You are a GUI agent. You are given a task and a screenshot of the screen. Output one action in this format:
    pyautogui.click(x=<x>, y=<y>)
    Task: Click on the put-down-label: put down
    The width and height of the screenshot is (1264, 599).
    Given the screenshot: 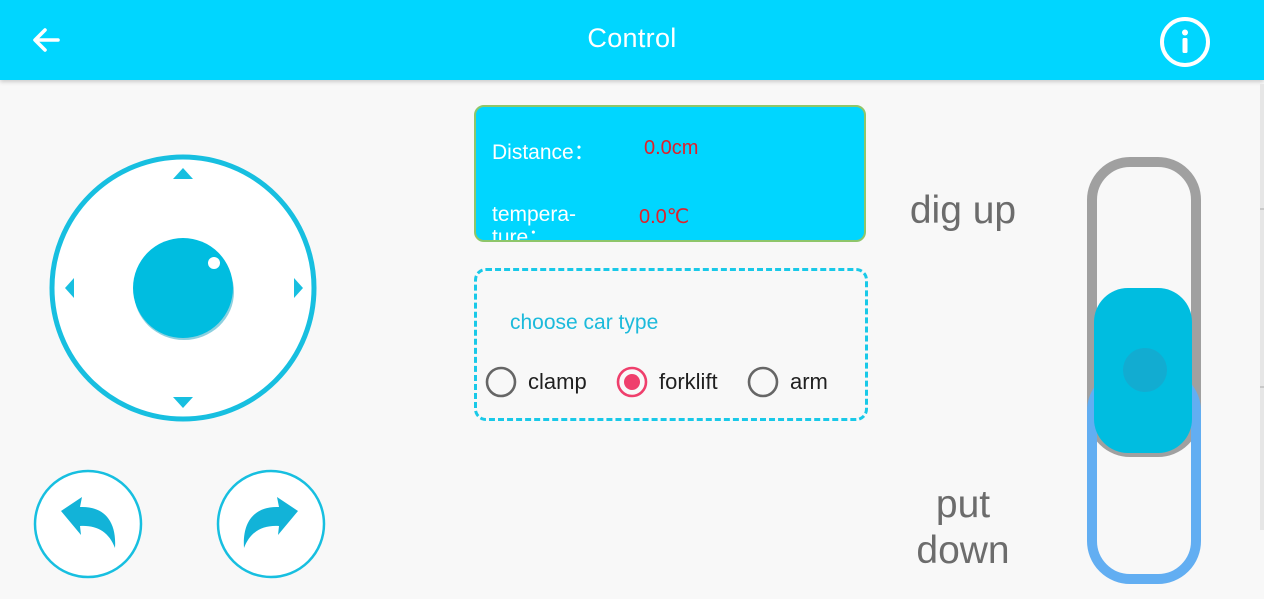 What is the action you would take?
    pyautogui.click(x=963, y=527)
    